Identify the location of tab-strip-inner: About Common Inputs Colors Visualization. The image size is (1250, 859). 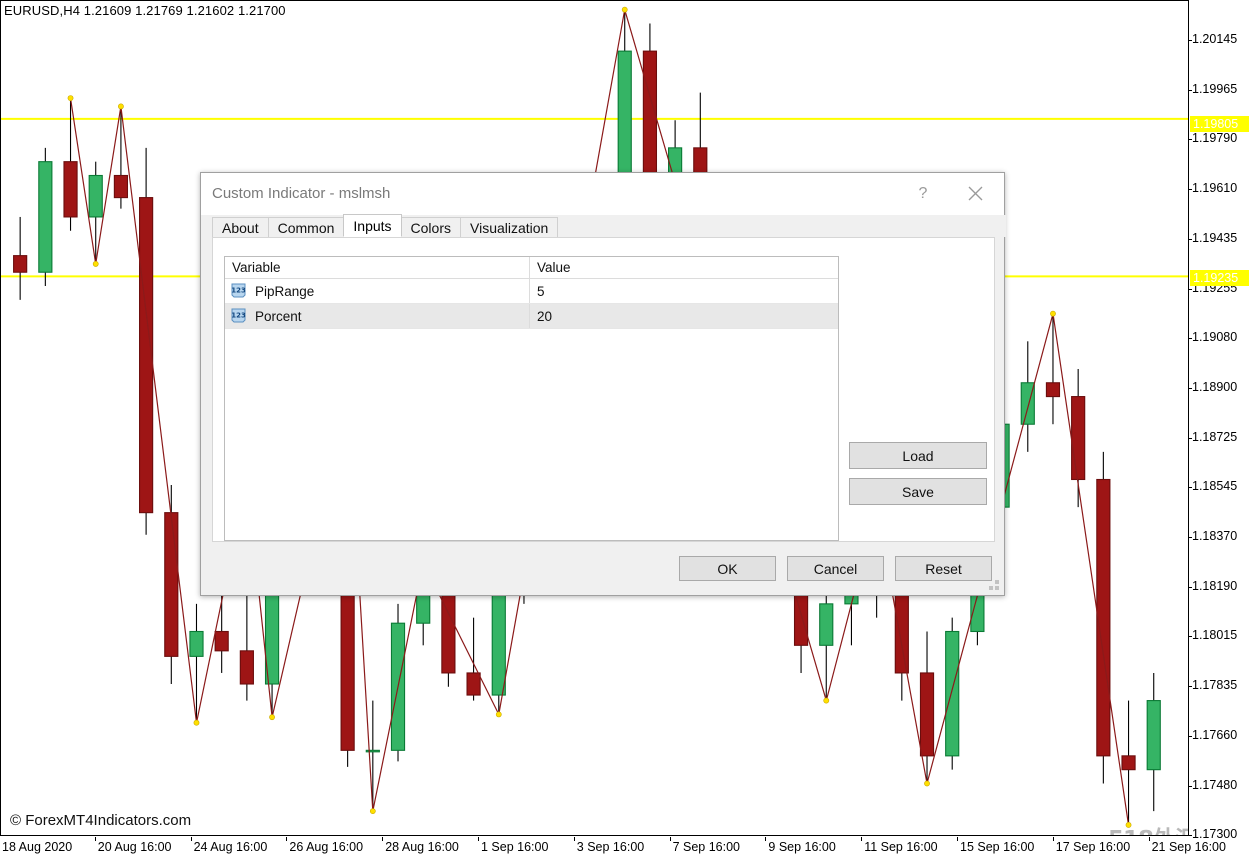
(385, 225).